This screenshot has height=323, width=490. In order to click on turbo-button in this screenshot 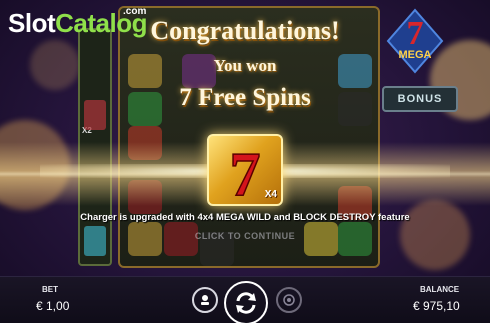, I will do `click(289, 300)`.